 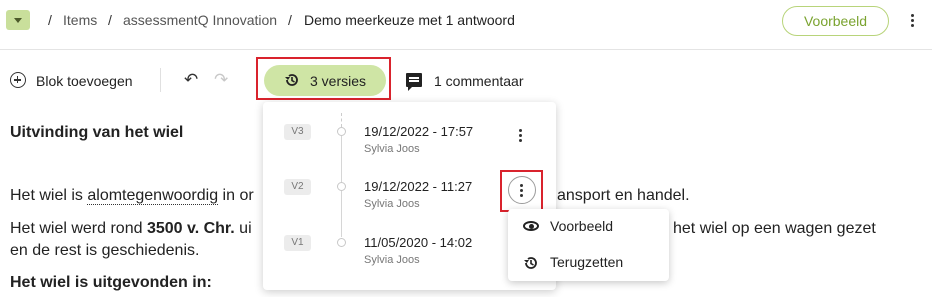 I want to click on paragraph-1: Het wiel is alomtegenwoordig in or, so click(x=132, y=196).